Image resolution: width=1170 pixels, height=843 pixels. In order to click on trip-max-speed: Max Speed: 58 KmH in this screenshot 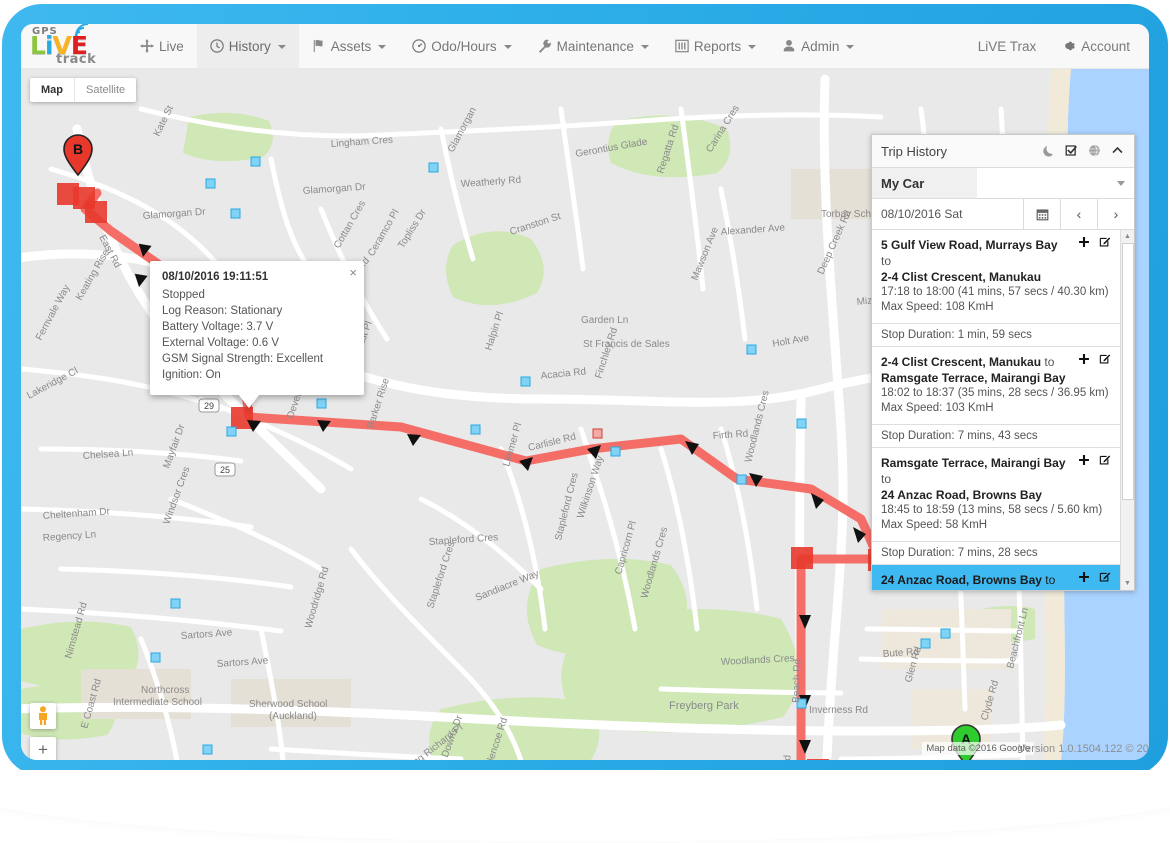, I will do `click(934, 525)`.